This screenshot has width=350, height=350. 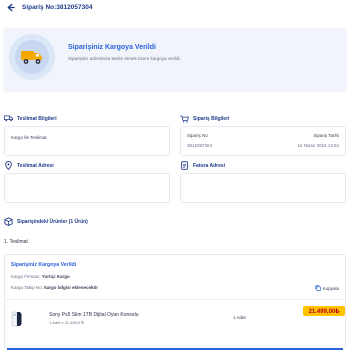 What do you see at coordinates (326, 135) in the screenshot?
I see `order-date-label: Sipariş Tarihi` at bounding box center [326, 135].